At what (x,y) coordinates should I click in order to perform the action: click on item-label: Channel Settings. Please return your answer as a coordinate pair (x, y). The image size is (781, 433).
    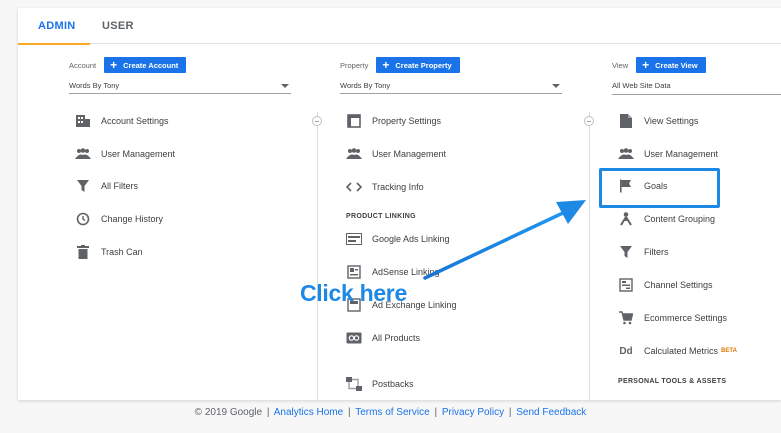
    Looking at the image, I should click on (678, 285).